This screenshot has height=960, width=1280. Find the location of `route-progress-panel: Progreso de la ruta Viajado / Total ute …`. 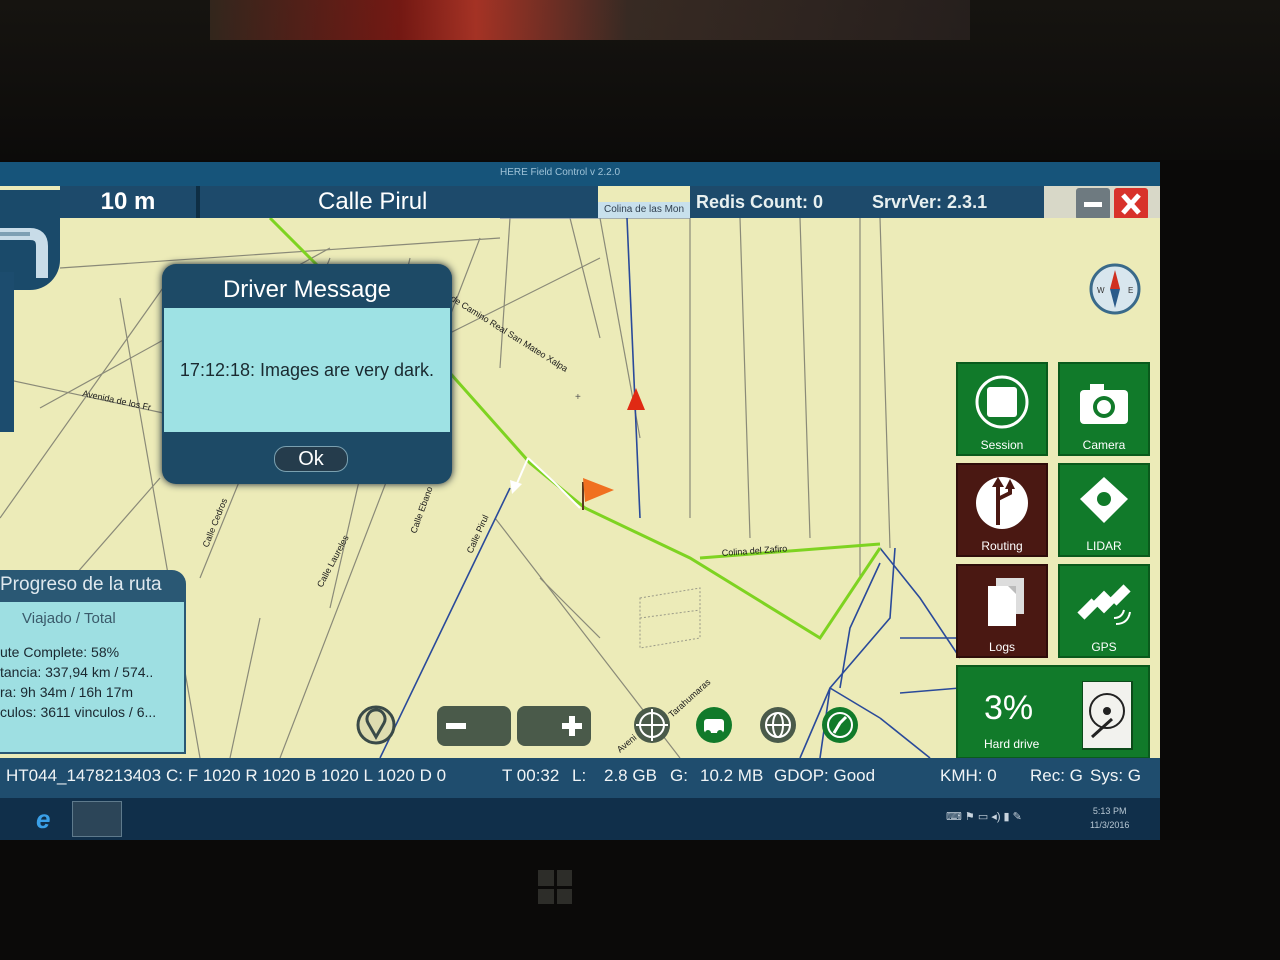

route-progress-panel: Progreso de la ruta Viajado / Total ute … is located at coordinates (93, 662).